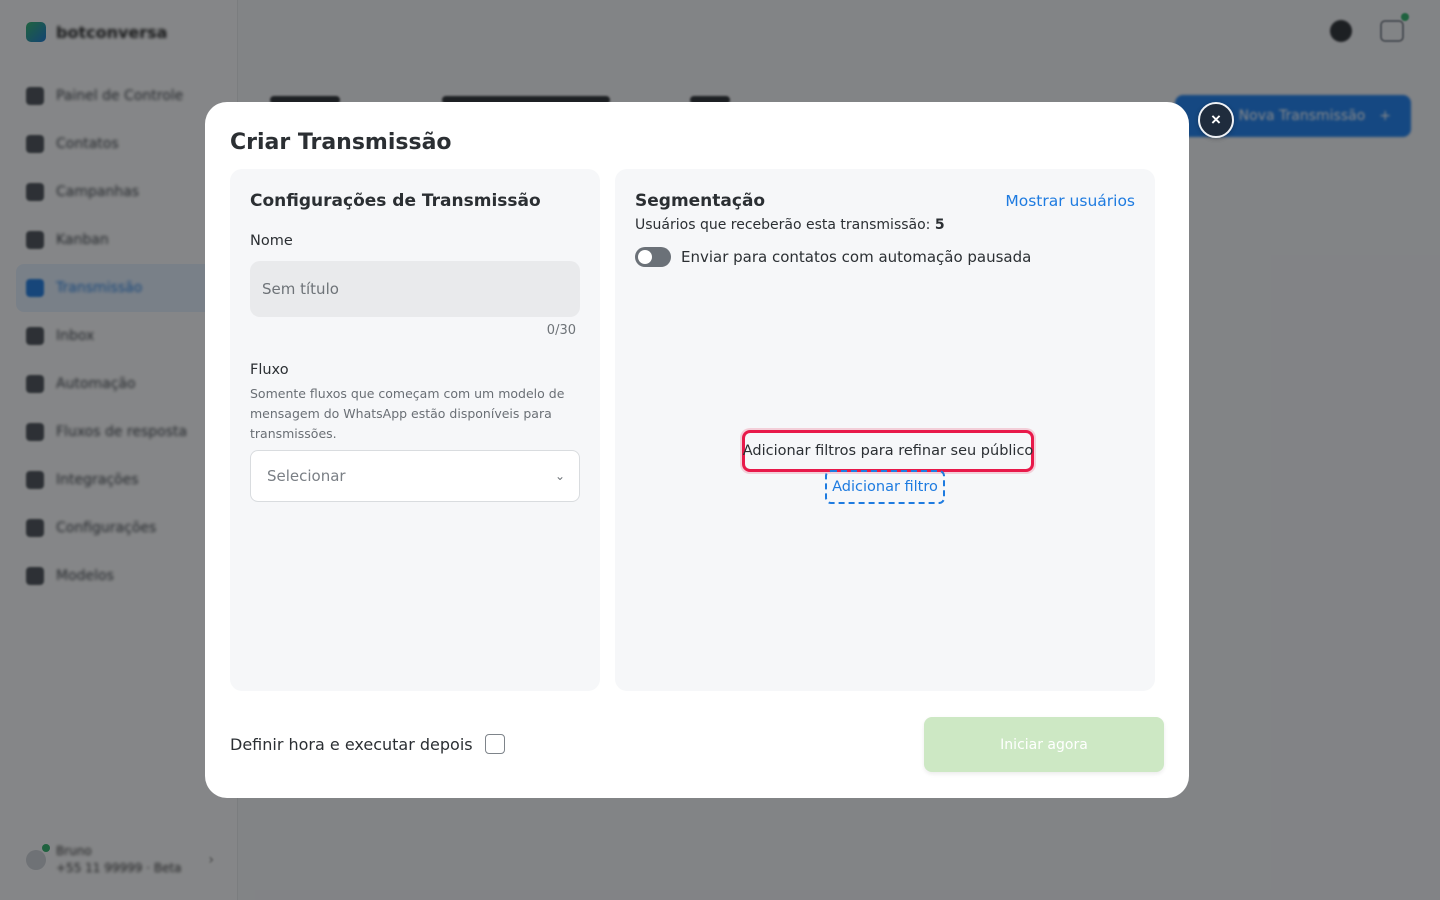  I want to click on add-filter-button: Adicionar filtro, so click(885, 487).